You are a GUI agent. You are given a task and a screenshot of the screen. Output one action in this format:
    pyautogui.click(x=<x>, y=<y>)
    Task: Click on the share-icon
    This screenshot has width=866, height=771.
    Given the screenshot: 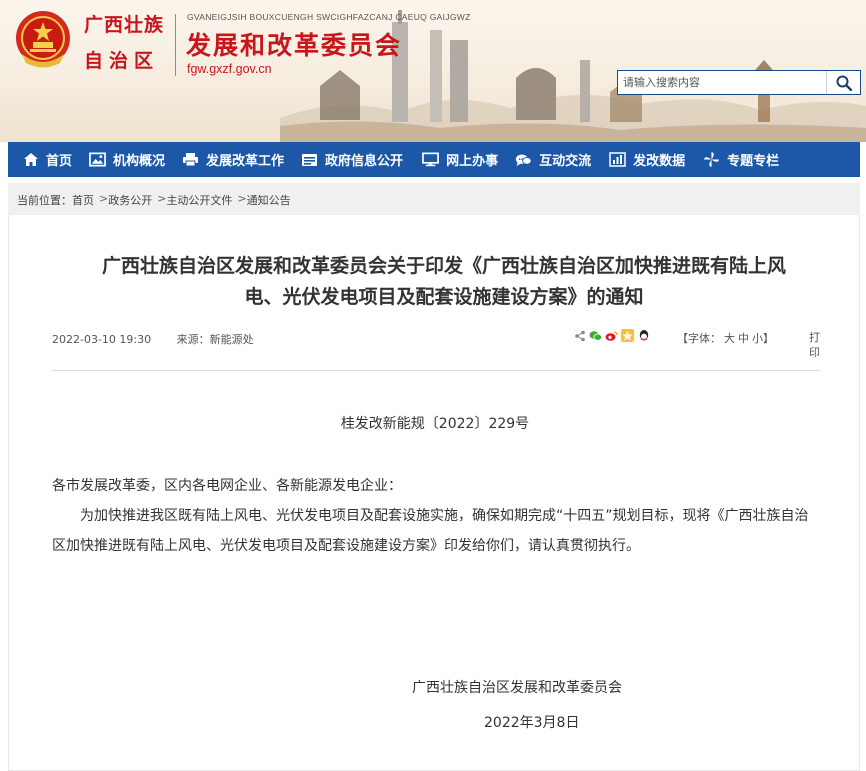 What is the action you would take?
    pyautogui.click(x=579, y=335)
    